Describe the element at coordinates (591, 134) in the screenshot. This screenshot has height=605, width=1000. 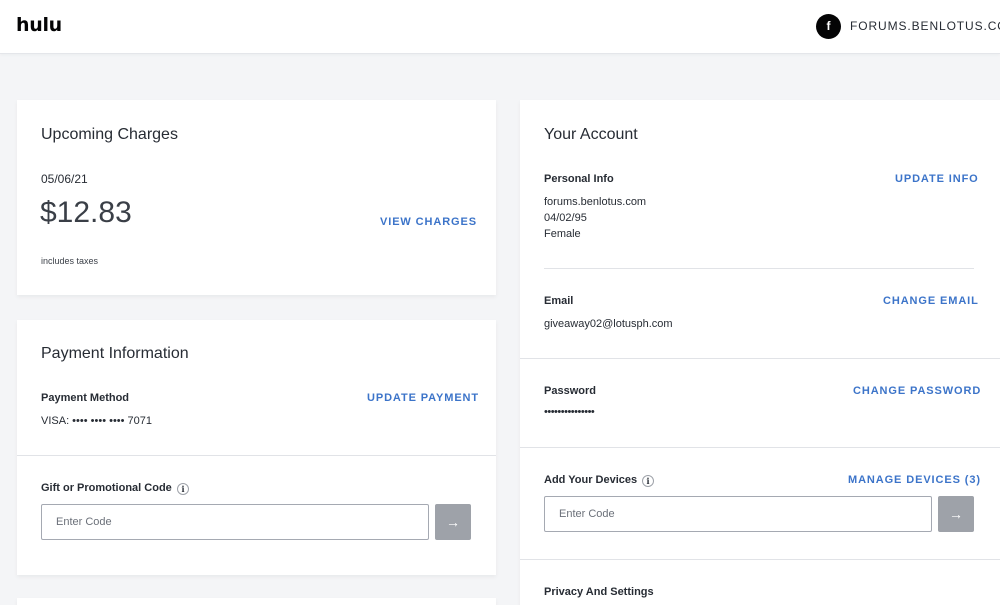
I see `your-account-title: Your Account` at that location.